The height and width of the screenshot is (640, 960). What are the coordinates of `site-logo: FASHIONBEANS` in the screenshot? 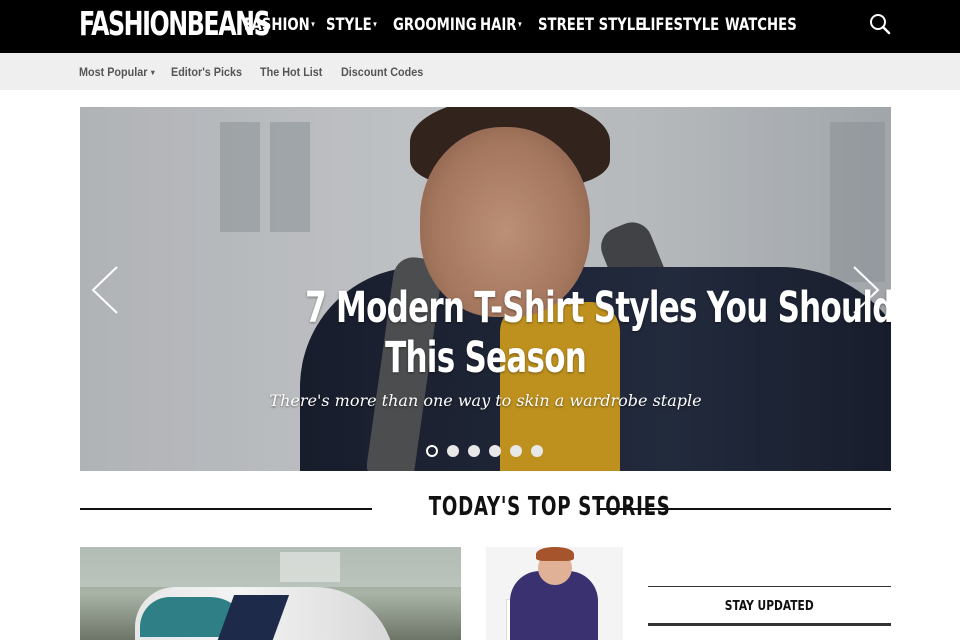 It's located at (175, 24).